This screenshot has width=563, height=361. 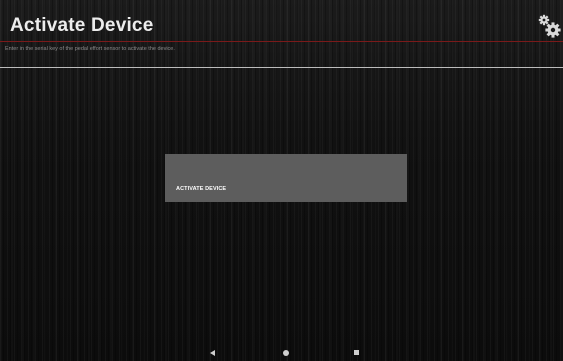 What do you see at coordinates (201, 189) in the screenshot?
I see `activate-device-label: ACTIVATE DEVICE` at bounding box center [201, 189].